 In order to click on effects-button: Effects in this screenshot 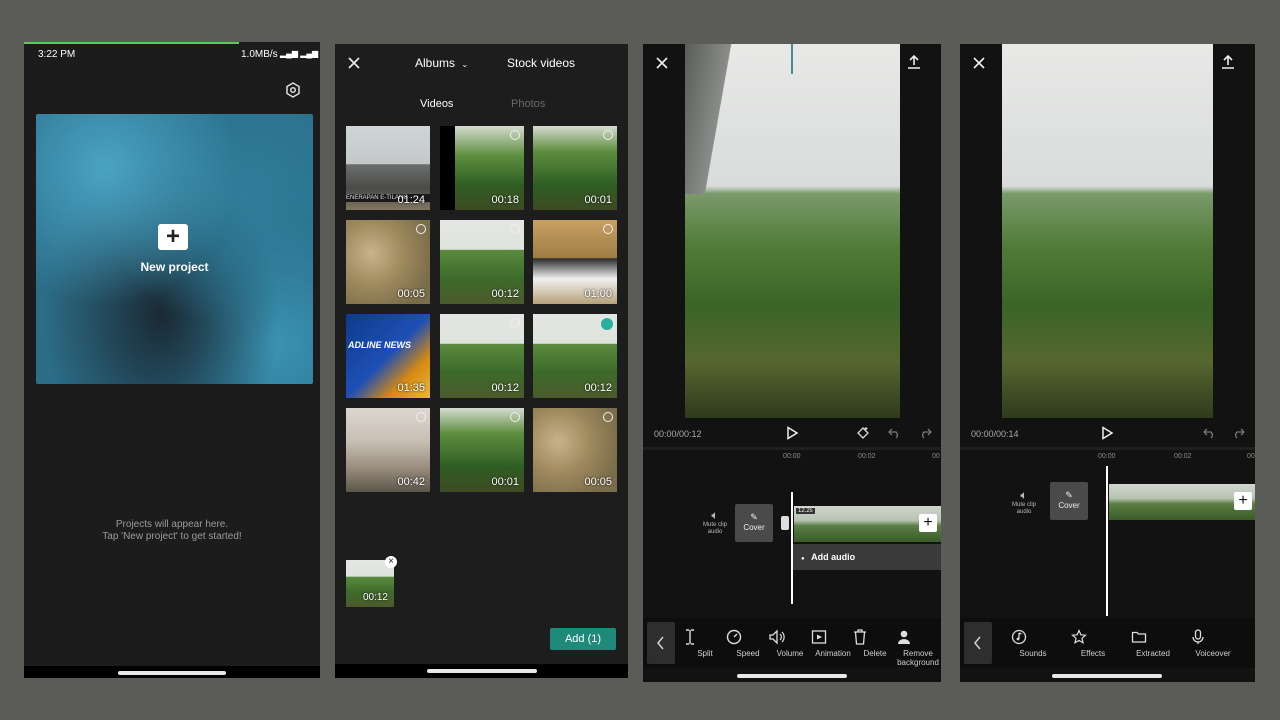, I will do `click(1093, 643)`.